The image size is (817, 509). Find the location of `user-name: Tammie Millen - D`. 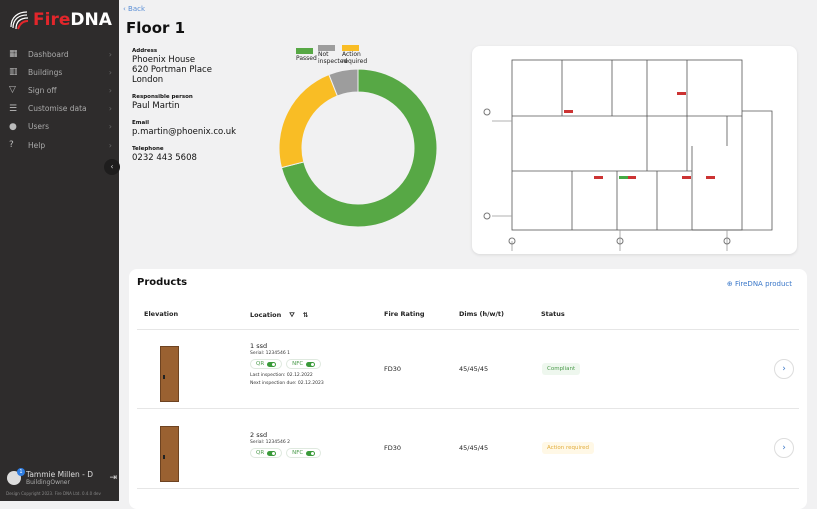

user-name: Tammie Millen - D is located at coordinates (59, 474).